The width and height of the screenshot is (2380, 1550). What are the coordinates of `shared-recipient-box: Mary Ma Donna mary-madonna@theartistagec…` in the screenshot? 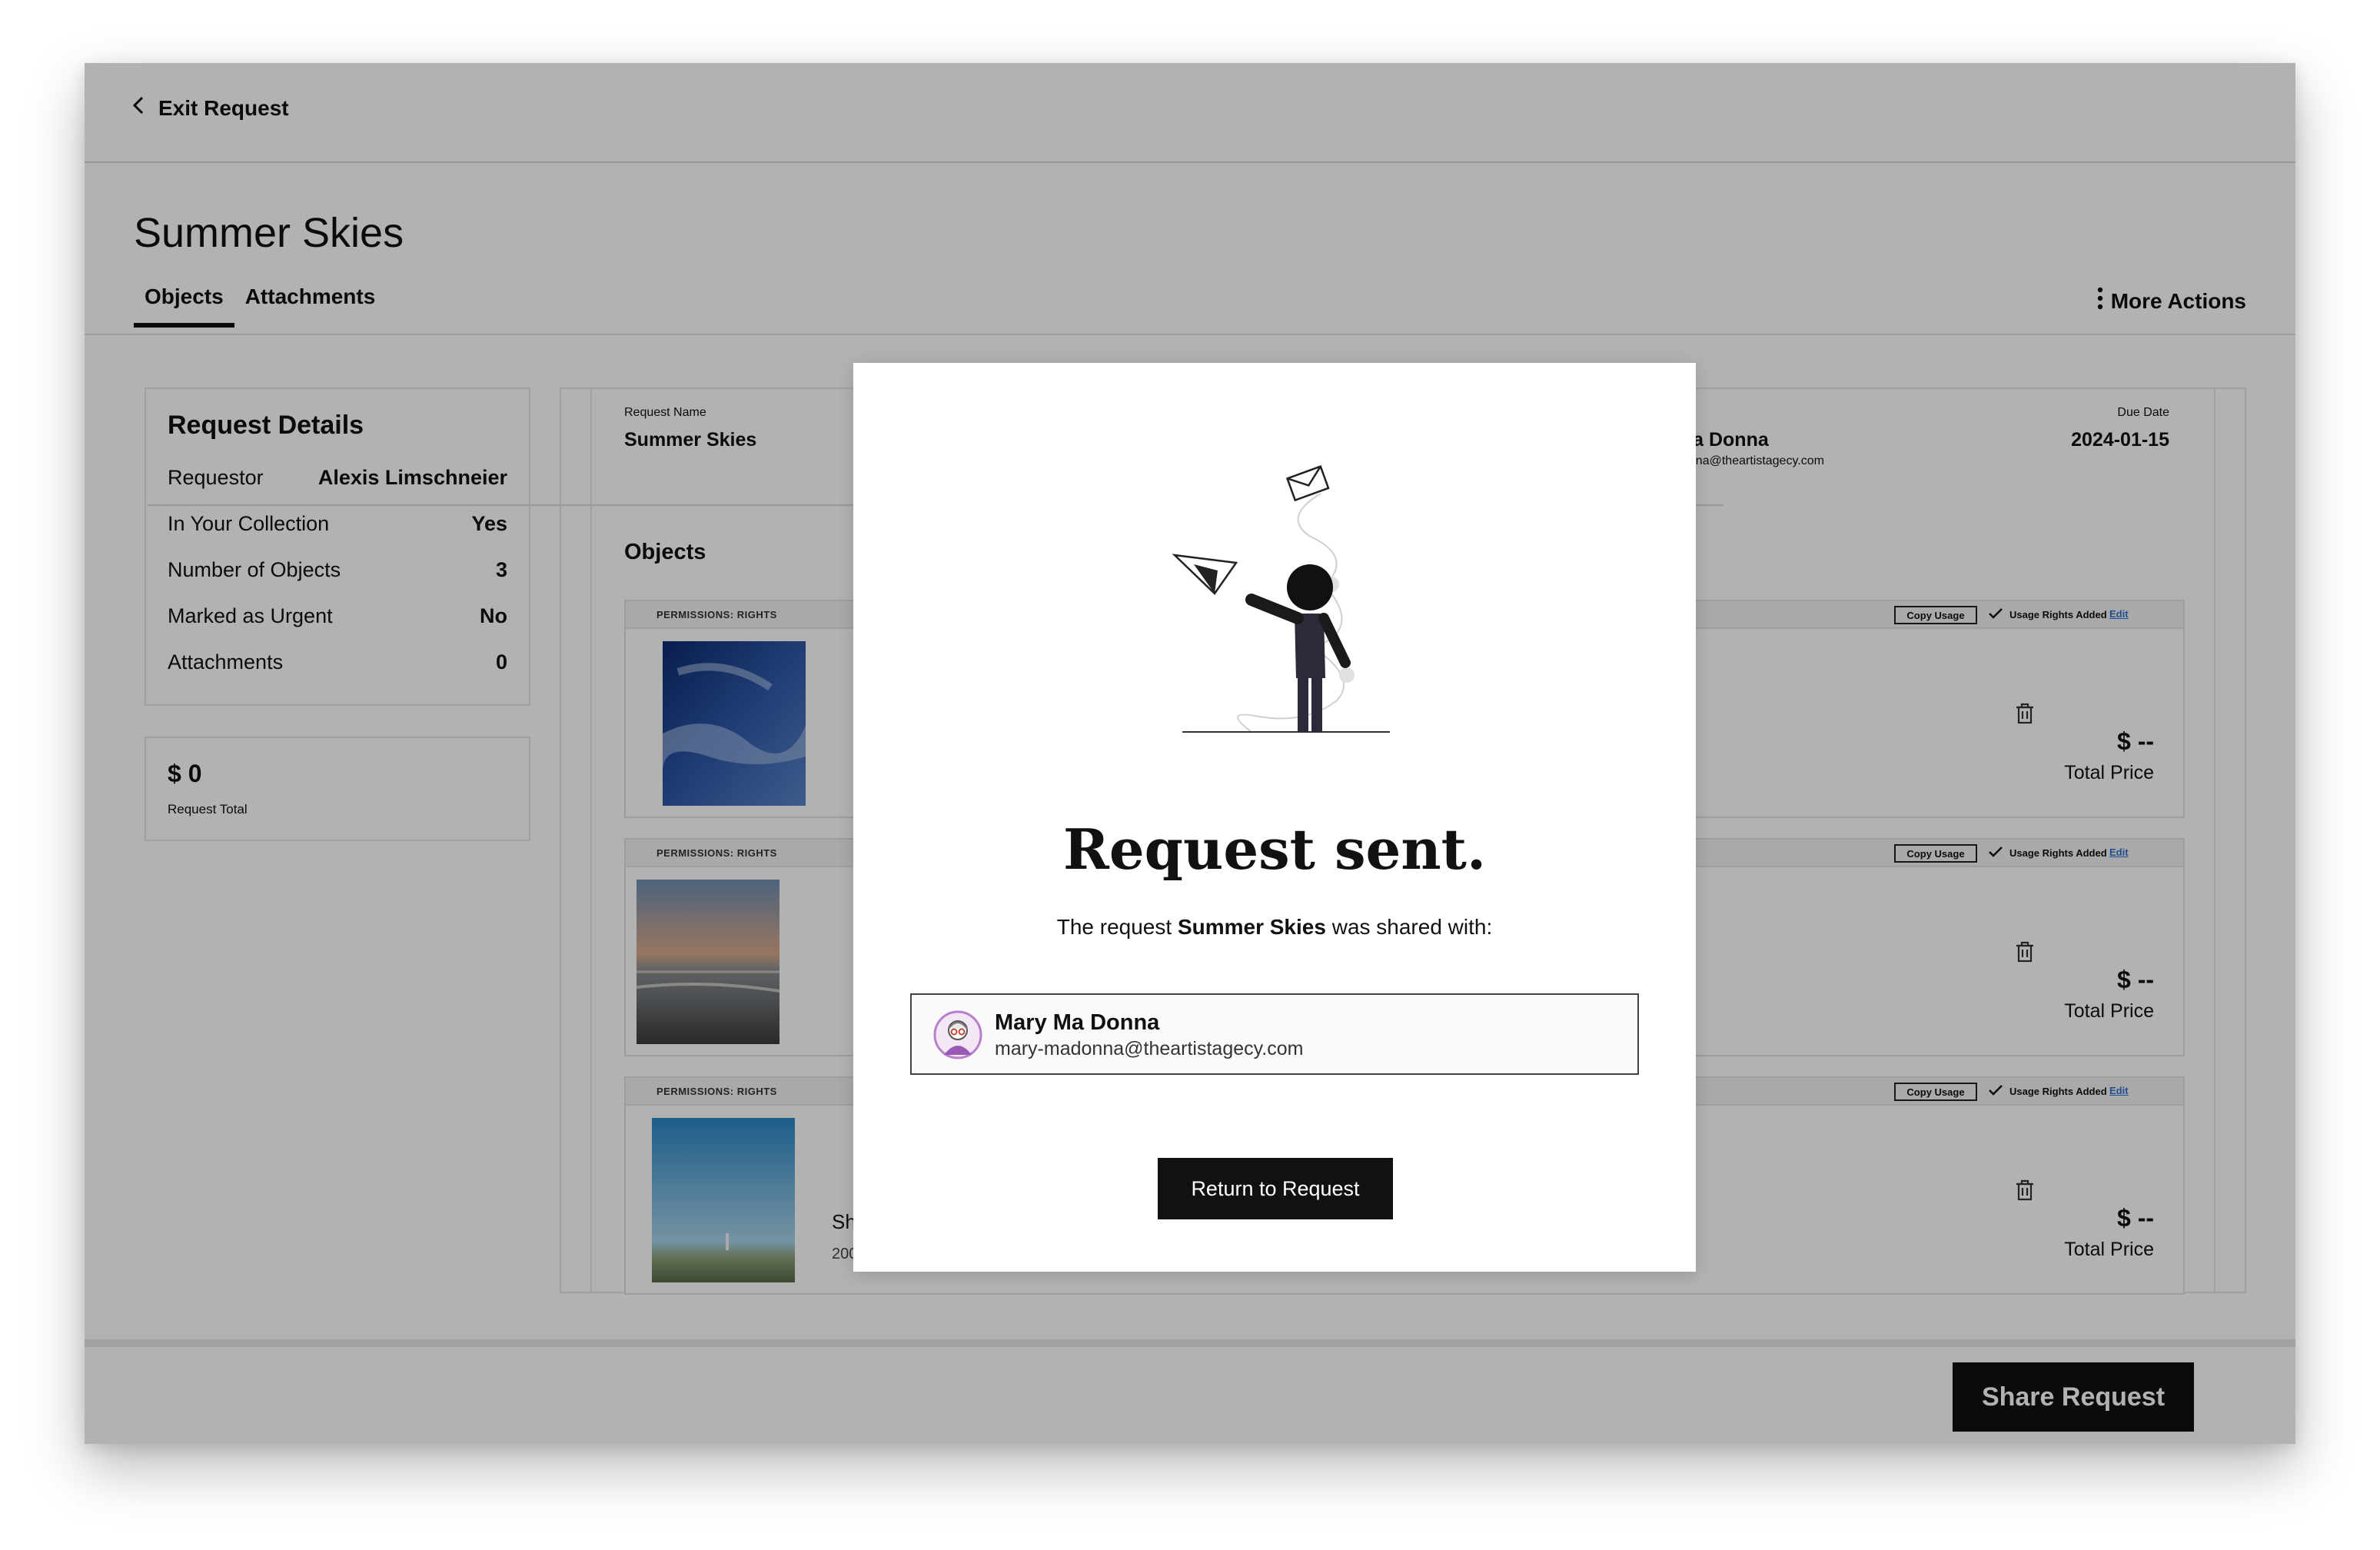 It's located at (1274, 1034).